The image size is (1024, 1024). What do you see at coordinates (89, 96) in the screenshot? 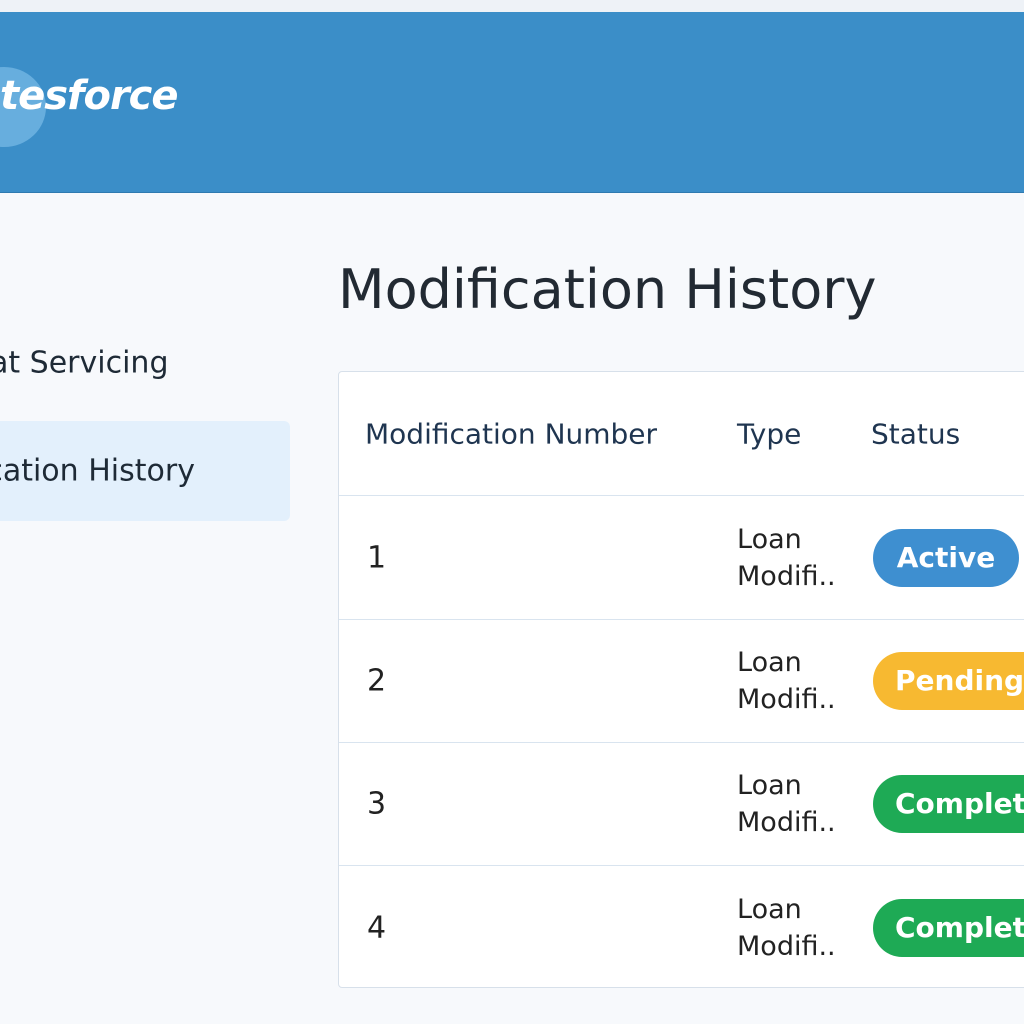
I see `logo-text: tesforce` at bounding box center [89, 96].